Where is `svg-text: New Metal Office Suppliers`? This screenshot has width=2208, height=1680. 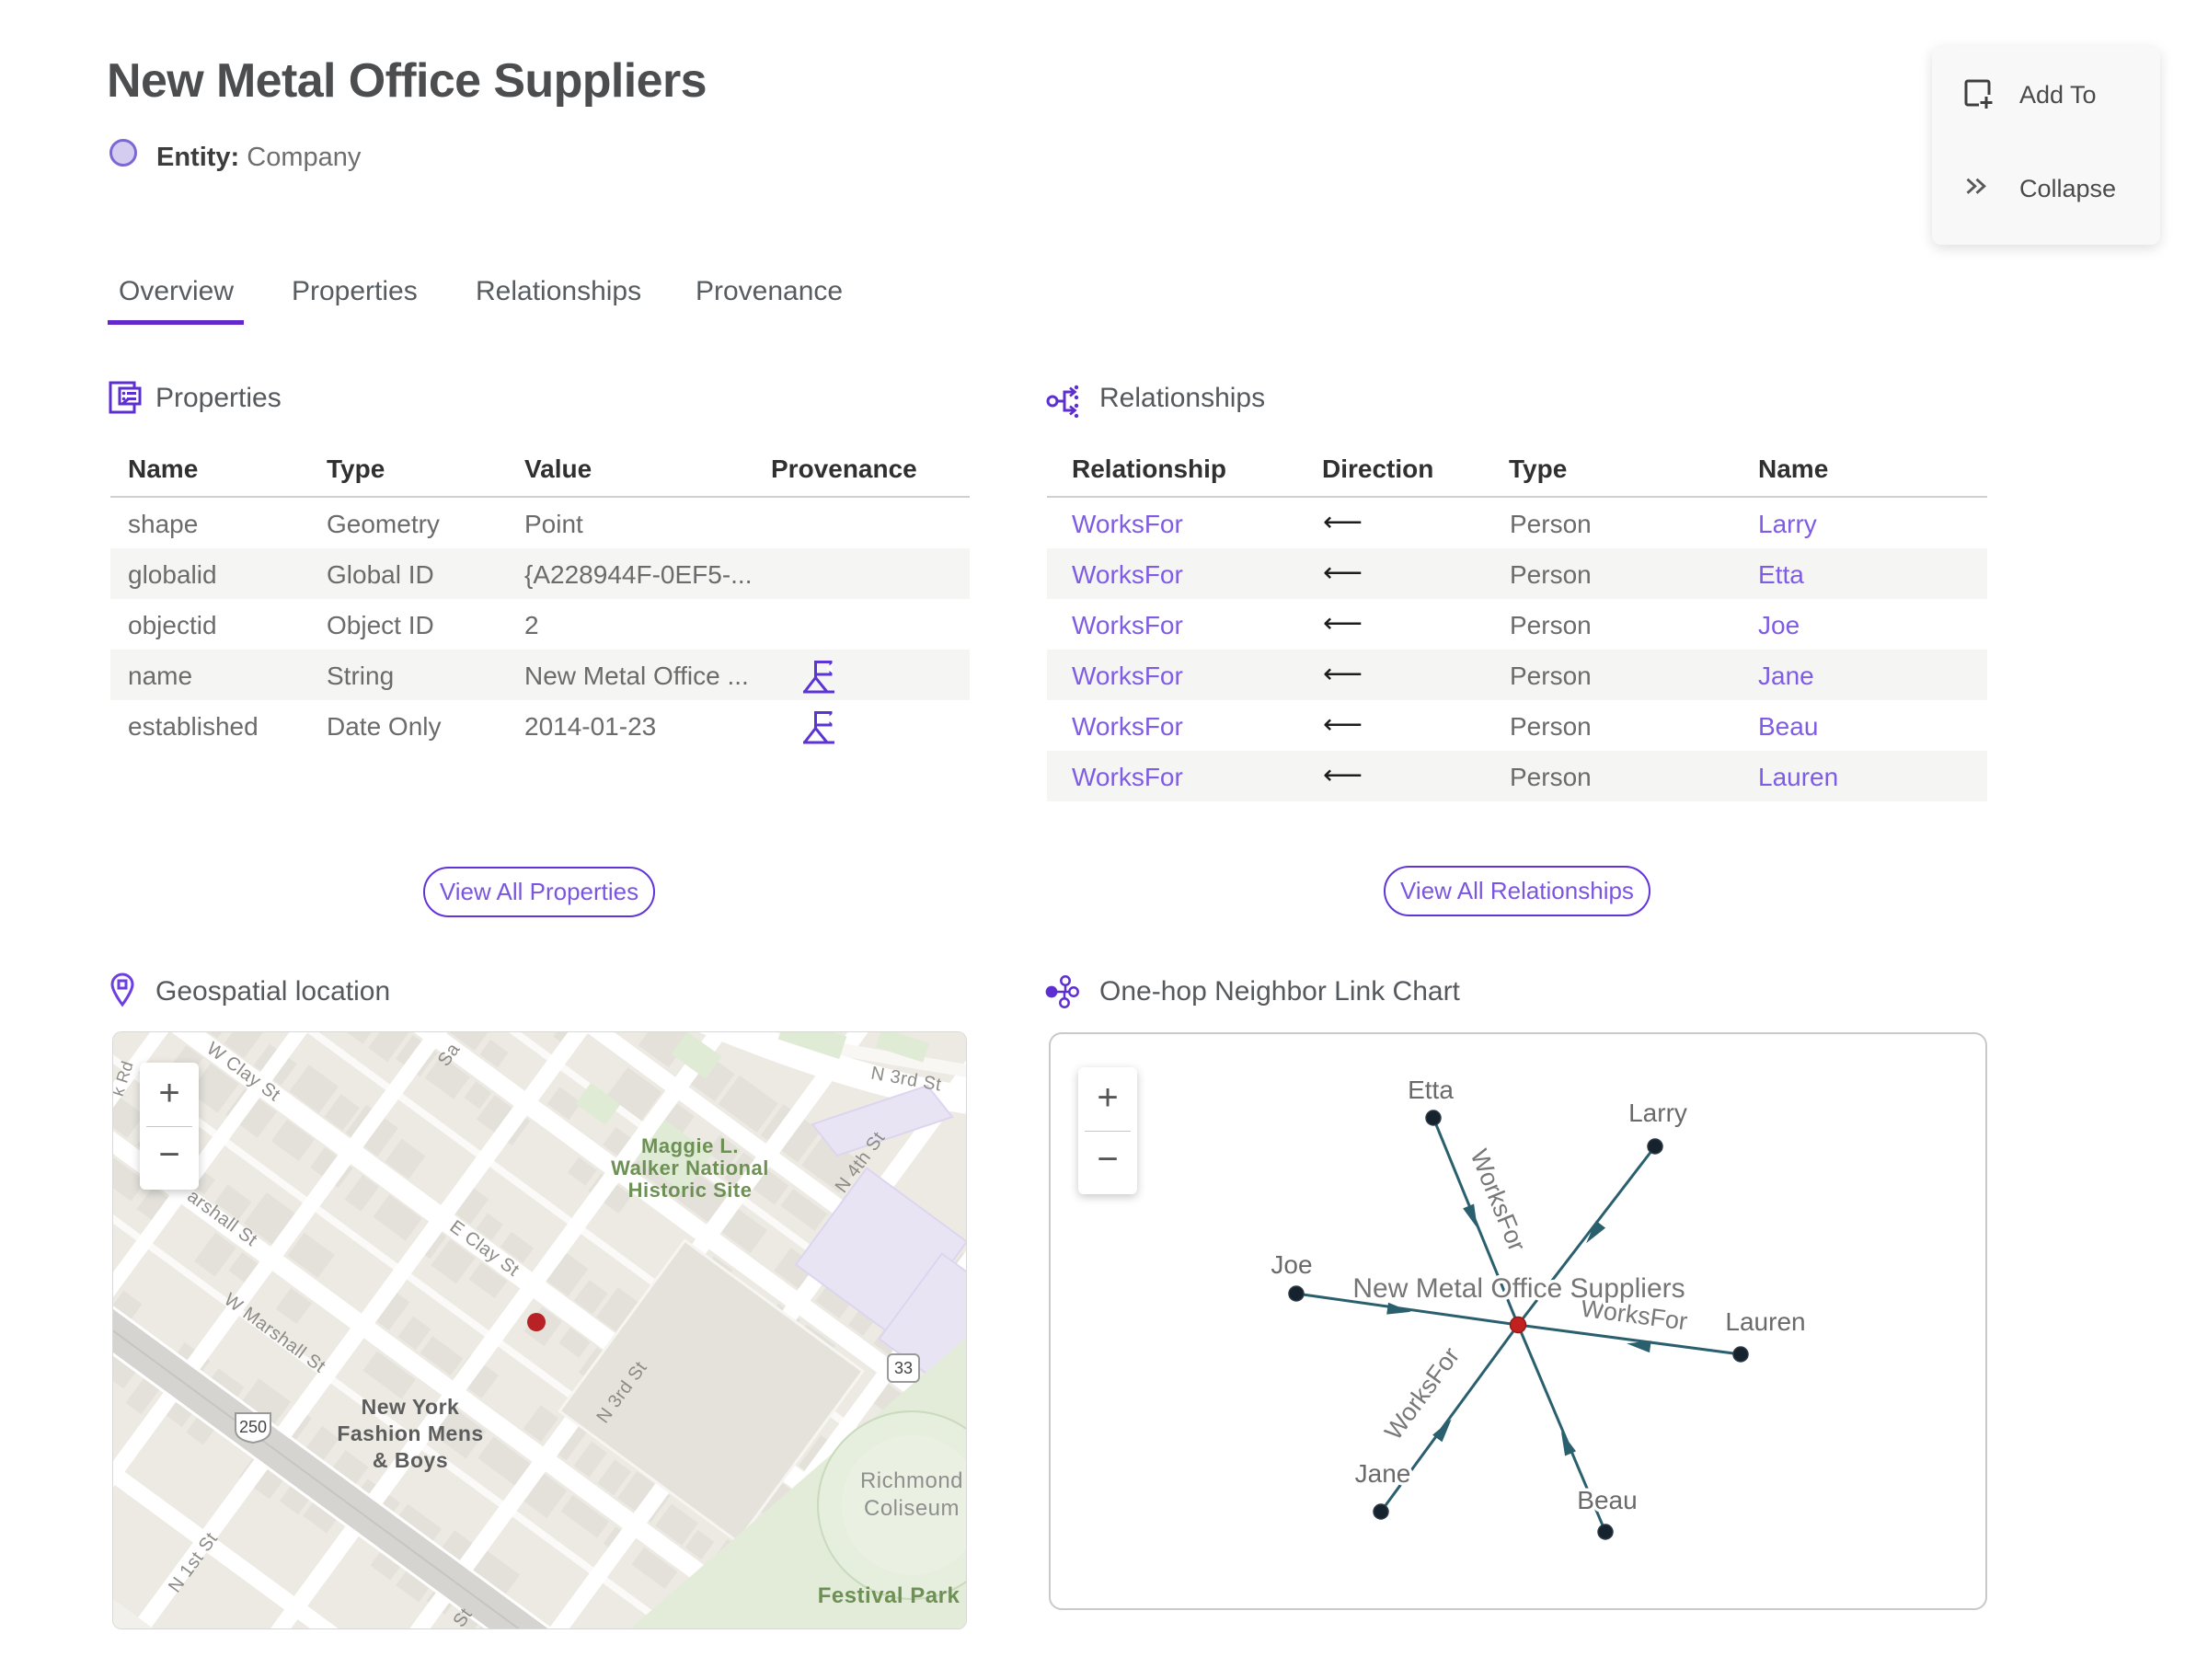 svg-text: New Metal Office Suppliers is located at coordinates (1518, 1288).